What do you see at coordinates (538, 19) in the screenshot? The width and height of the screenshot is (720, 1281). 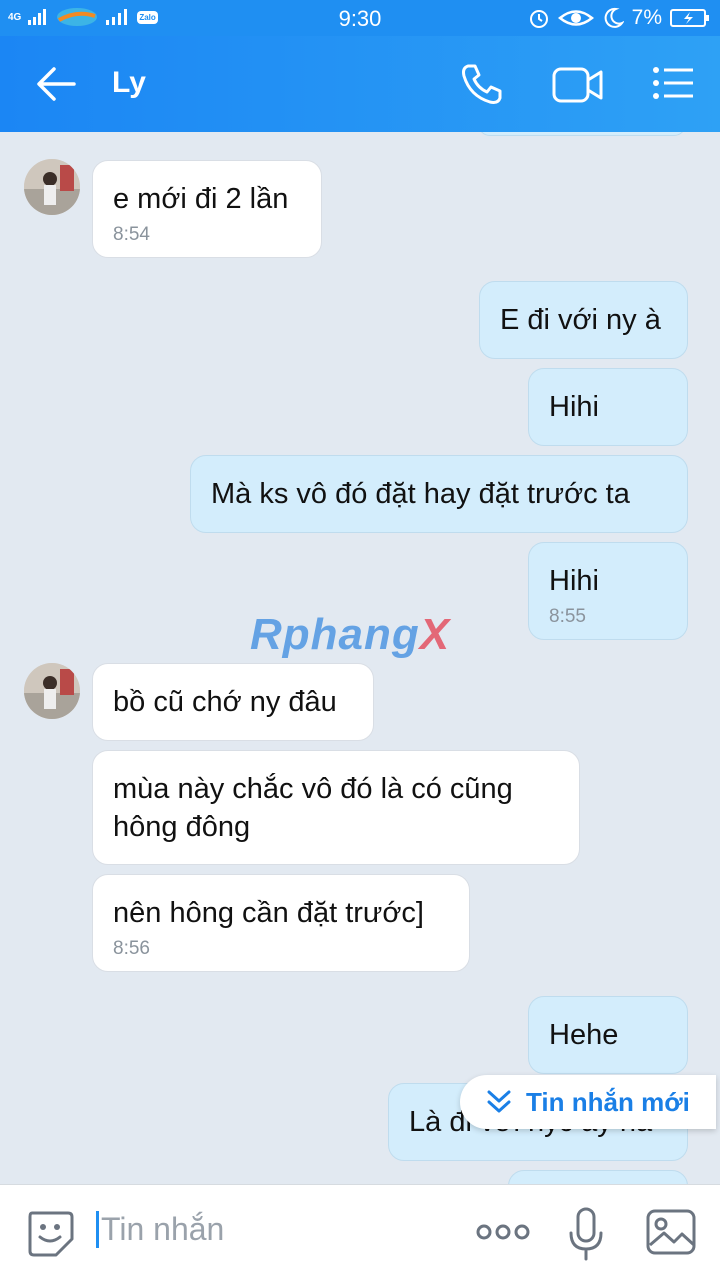 I see `alarm-icon` at bounding box center [538, 19].